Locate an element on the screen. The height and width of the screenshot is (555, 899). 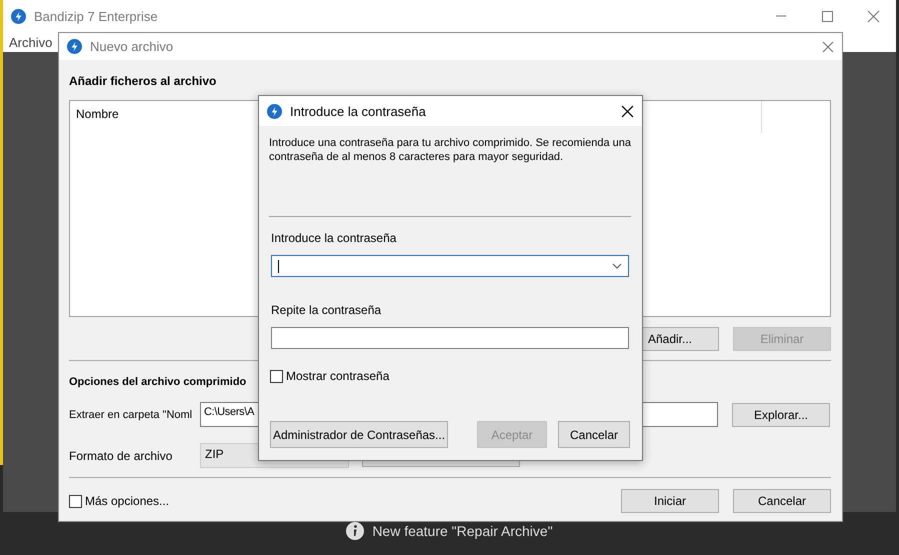
field-label: Introduce la contraseña is located at coordinates (334, 239).